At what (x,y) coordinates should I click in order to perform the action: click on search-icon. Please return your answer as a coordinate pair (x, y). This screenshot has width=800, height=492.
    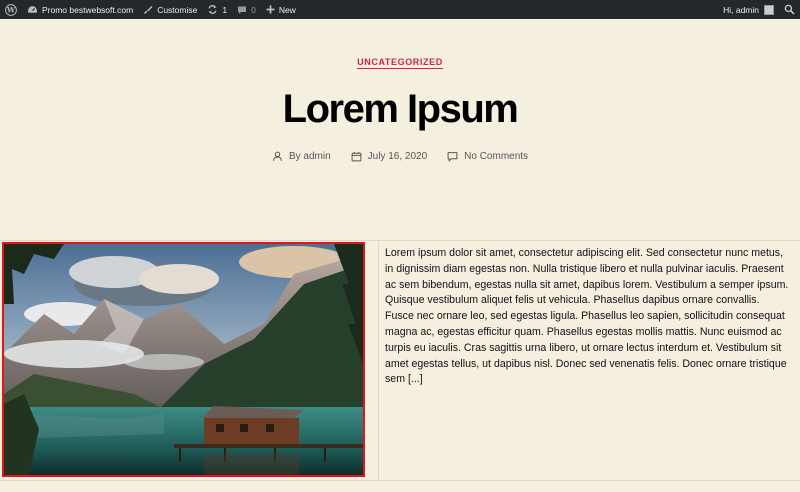
    Looking at the image, I should click on (789, 9).